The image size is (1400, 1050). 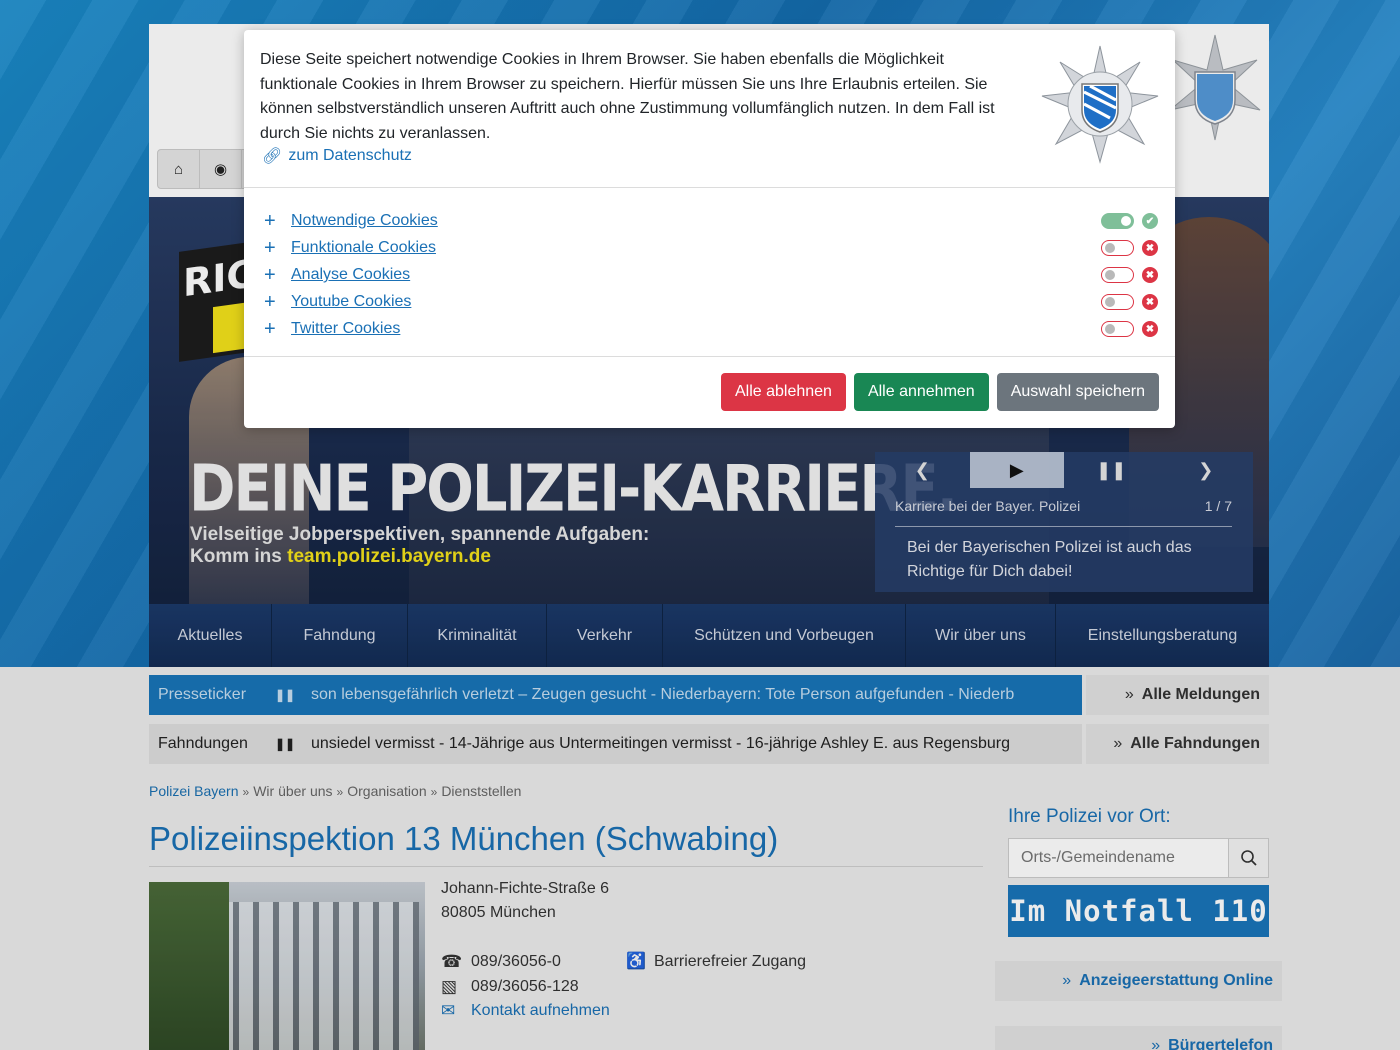 What do you see at coordinates (452, 961) in the screenshot?
I see `phone-icon: ☎` at bounding box center [452, 961].